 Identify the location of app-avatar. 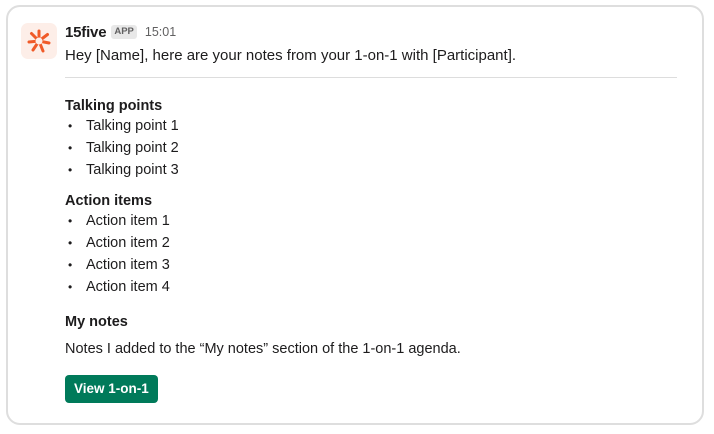
(39, 41).